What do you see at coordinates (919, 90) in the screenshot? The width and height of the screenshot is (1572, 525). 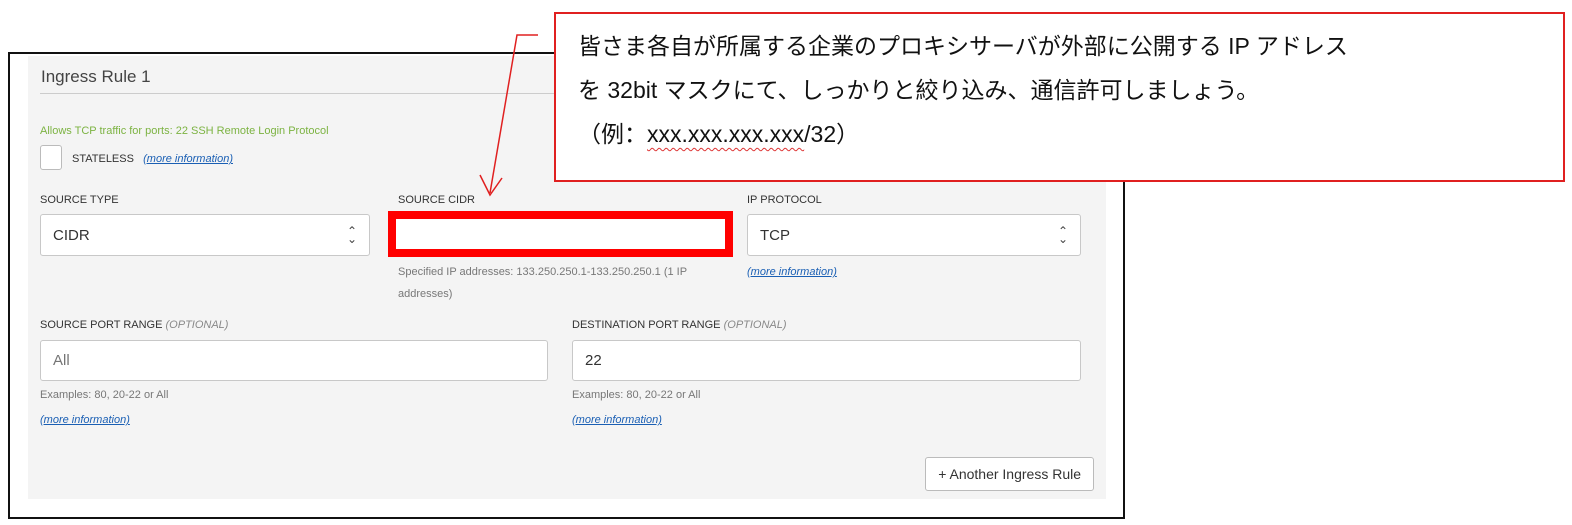 I see `callout-line-2: を 32bit マスクにて、しっかりと絞り込み、通信許可しましょう。` at bounding box center [919, 90].